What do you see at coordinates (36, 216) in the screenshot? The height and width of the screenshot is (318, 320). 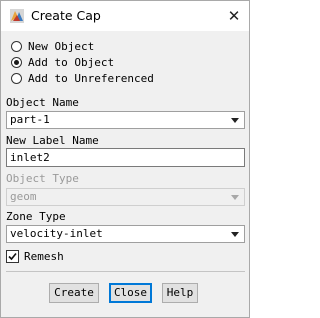 I see `zone-type-label: Zone Type` at bounding box center [36, 216].